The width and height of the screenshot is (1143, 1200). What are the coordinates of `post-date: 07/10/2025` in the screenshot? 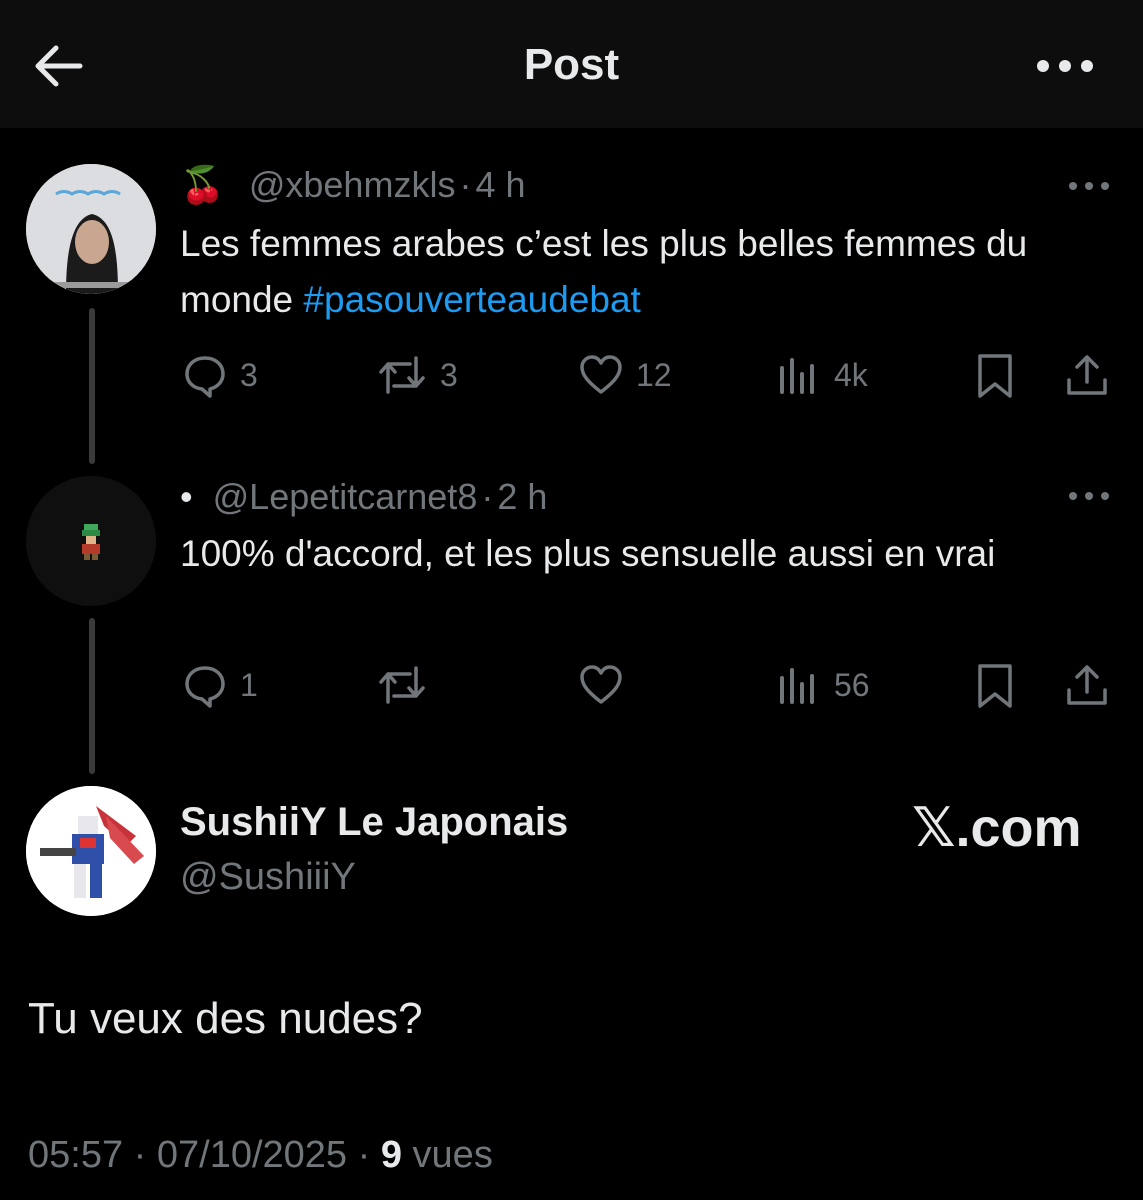 It's located at (252, 1155).